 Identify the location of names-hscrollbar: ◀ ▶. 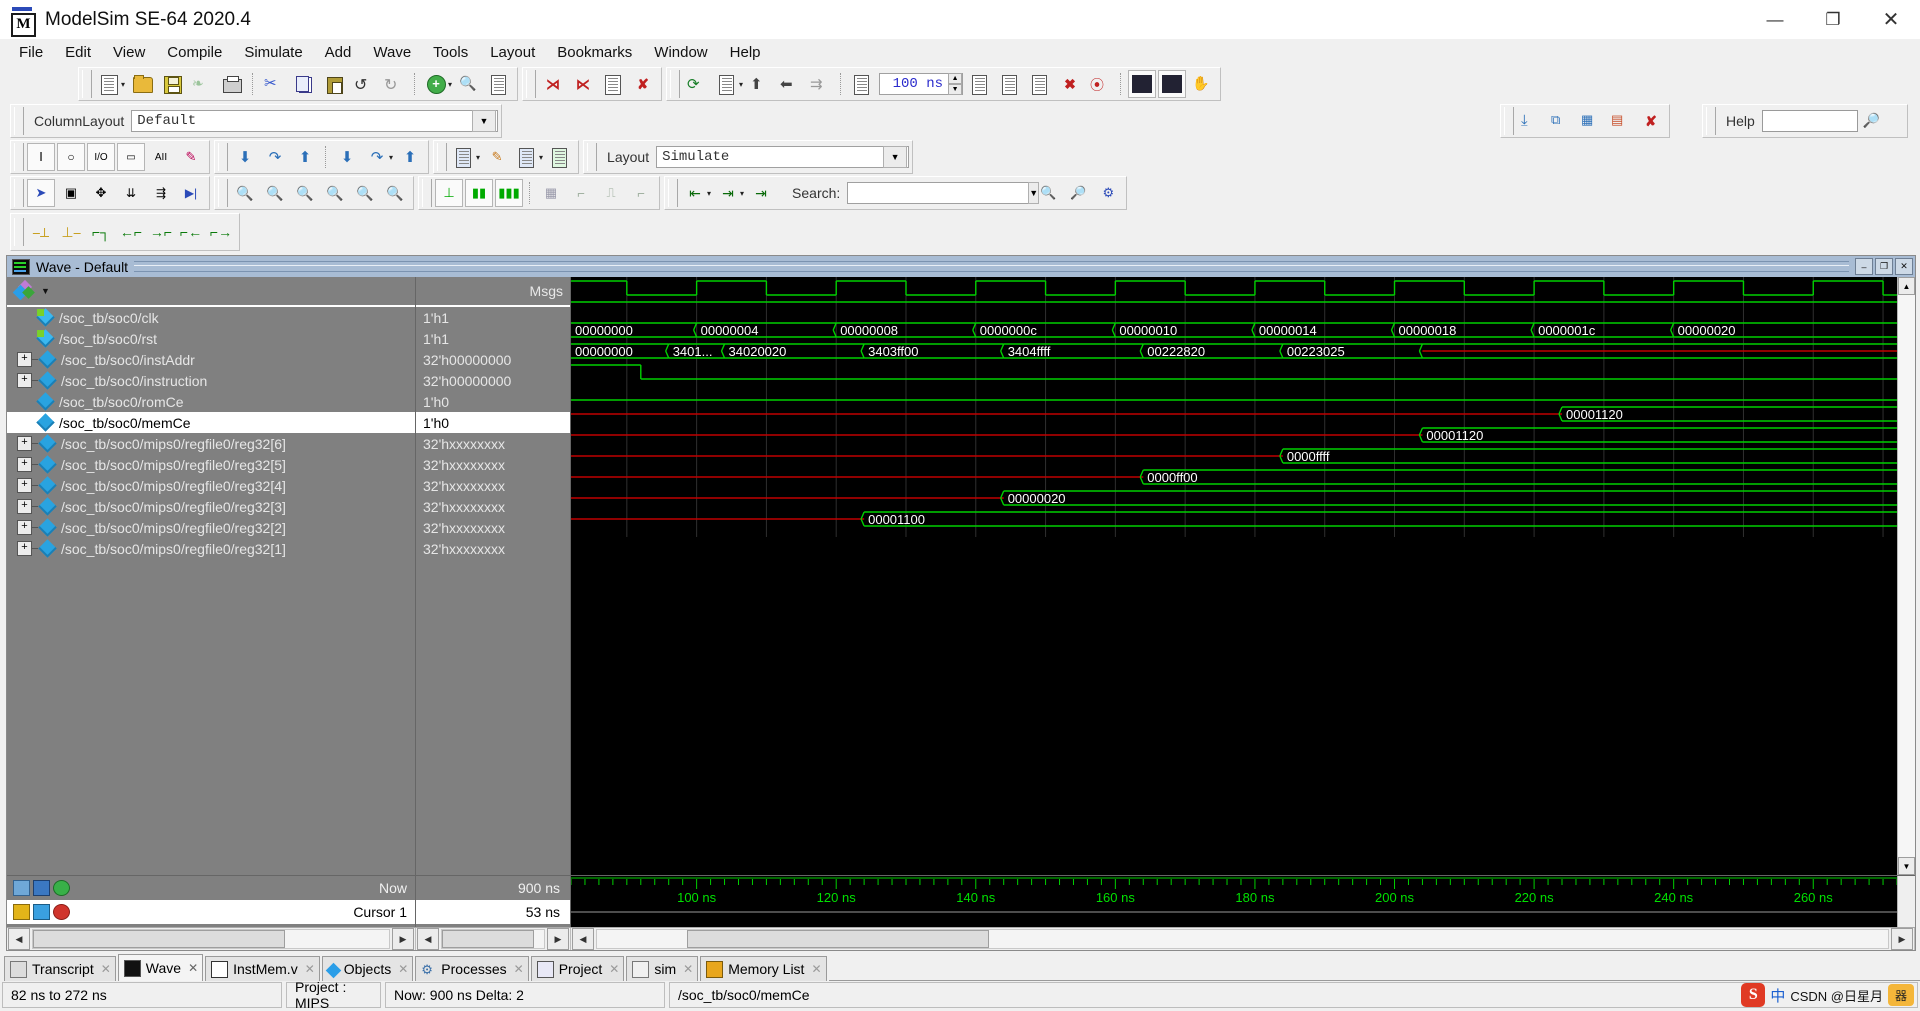
(211, 939).